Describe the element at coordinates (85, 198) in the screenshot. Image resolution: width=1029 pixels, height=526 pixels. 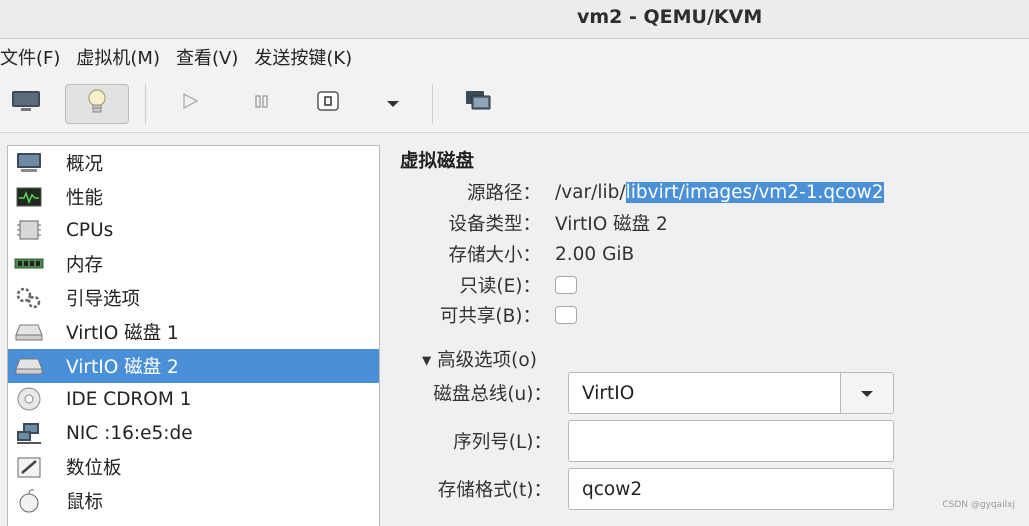
I see `sidebar-item-label: 性能` at that location.